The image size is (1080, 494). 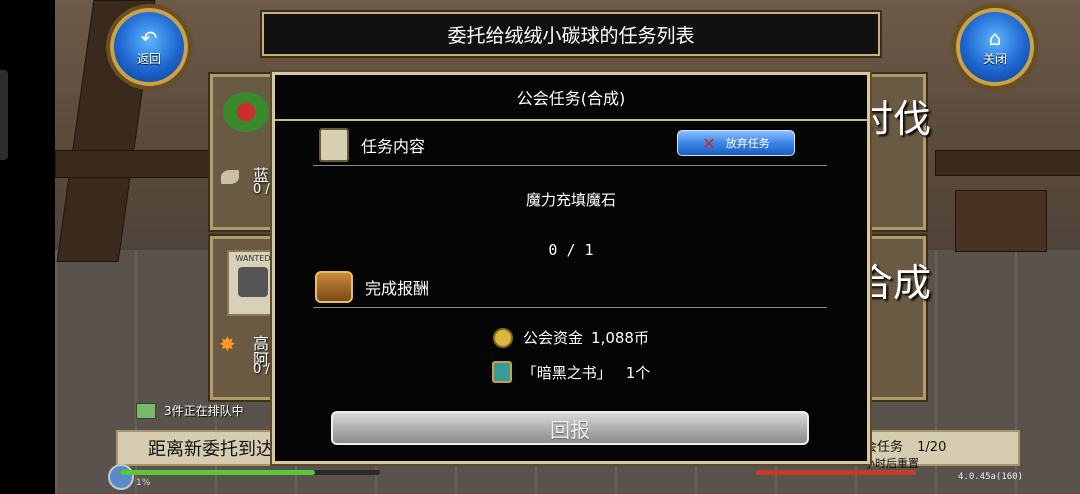 I want to click on task-progress: 0 / 1, so click(x=571, y=250).